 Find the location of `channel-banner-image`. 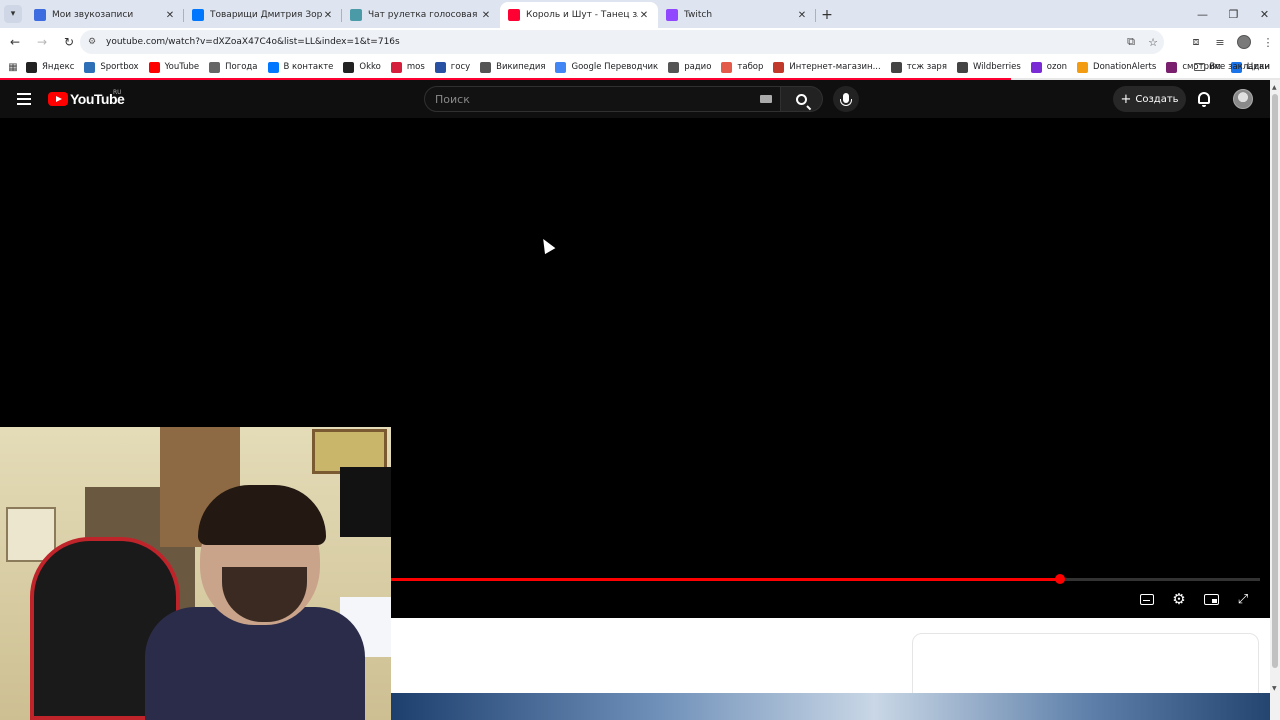

channel-banner-image is located at coordinates (830, 706).